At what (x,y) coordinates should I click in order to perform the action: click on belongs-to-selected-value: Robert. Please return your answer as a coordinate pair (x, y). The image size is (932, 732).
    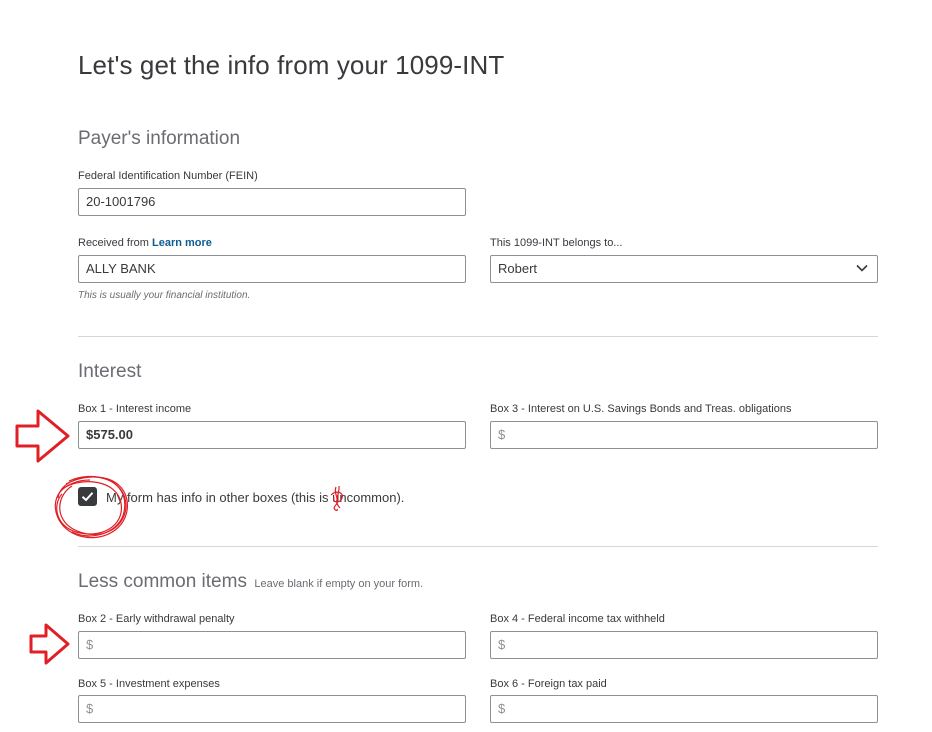
    Looking at the image, I should click on (518, 268).